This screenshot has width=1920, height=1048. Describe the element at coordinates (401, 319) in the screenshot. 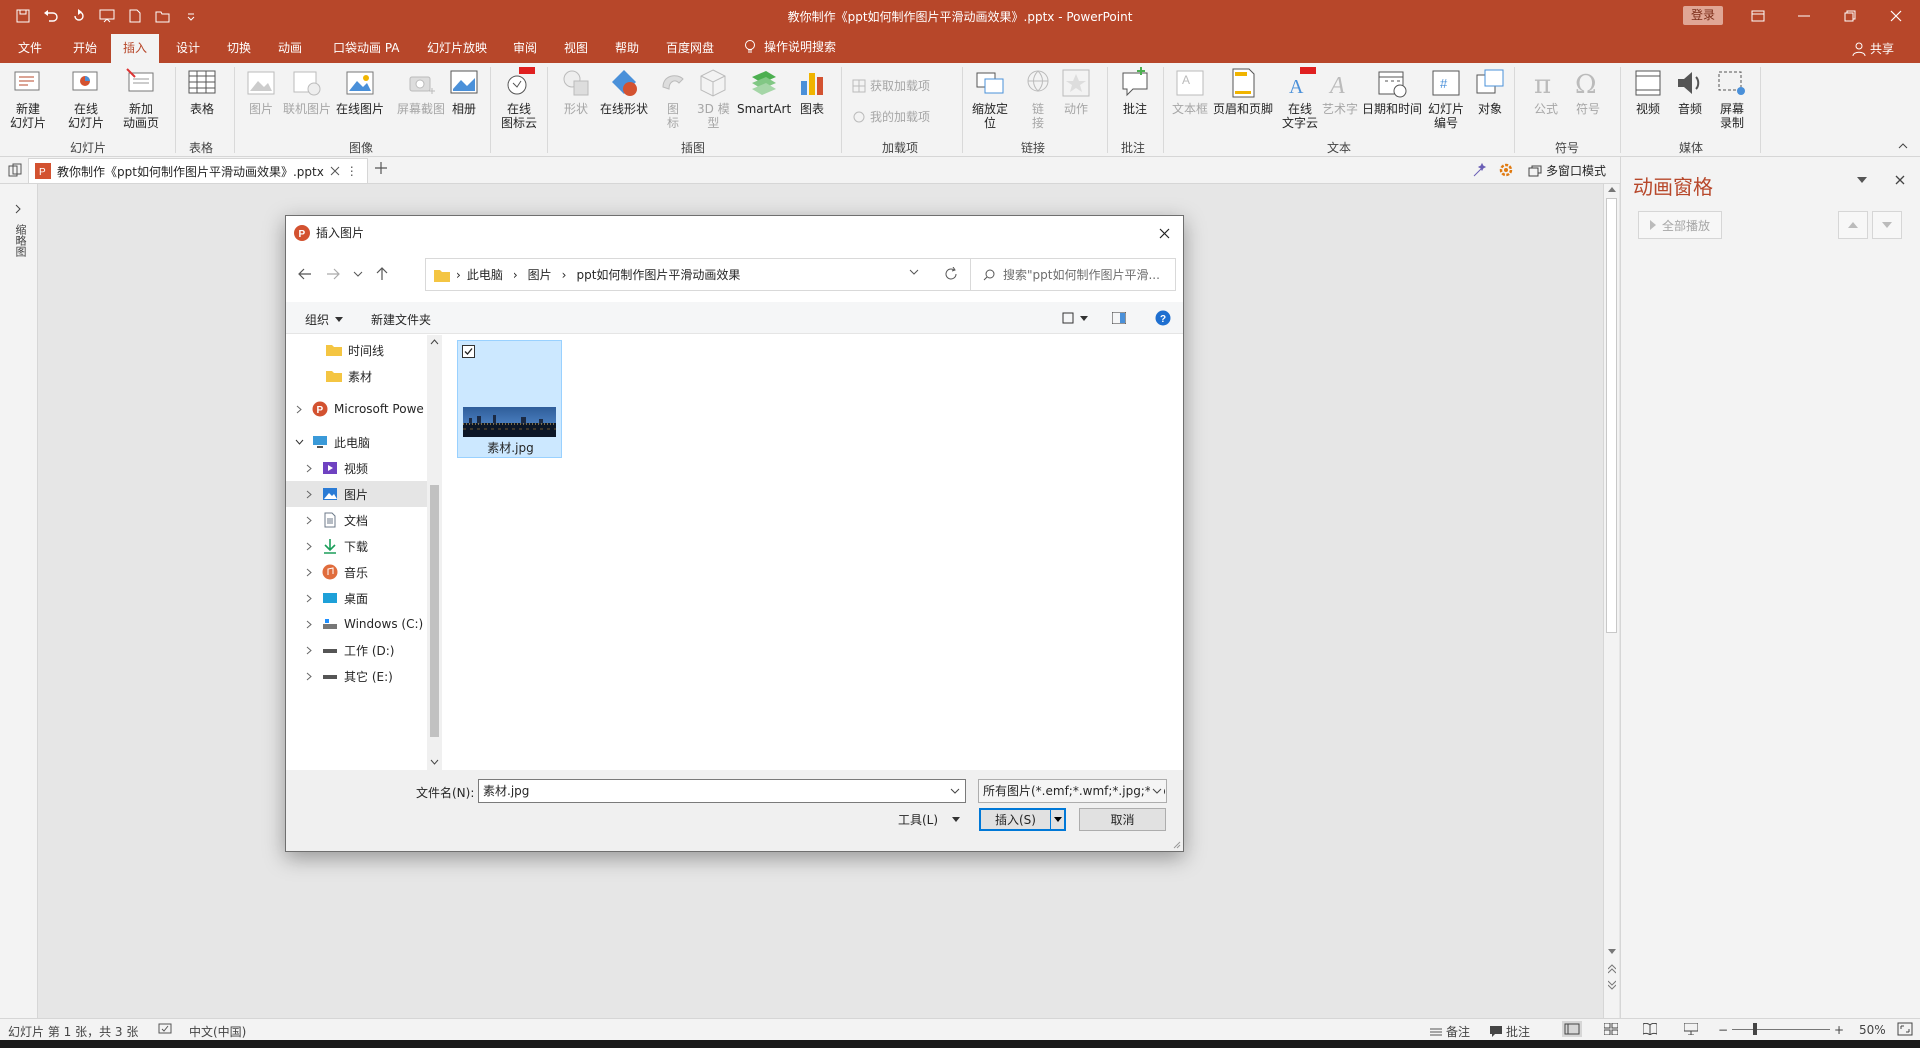

I see `new-folder-button: 新建文件夹` at that location.